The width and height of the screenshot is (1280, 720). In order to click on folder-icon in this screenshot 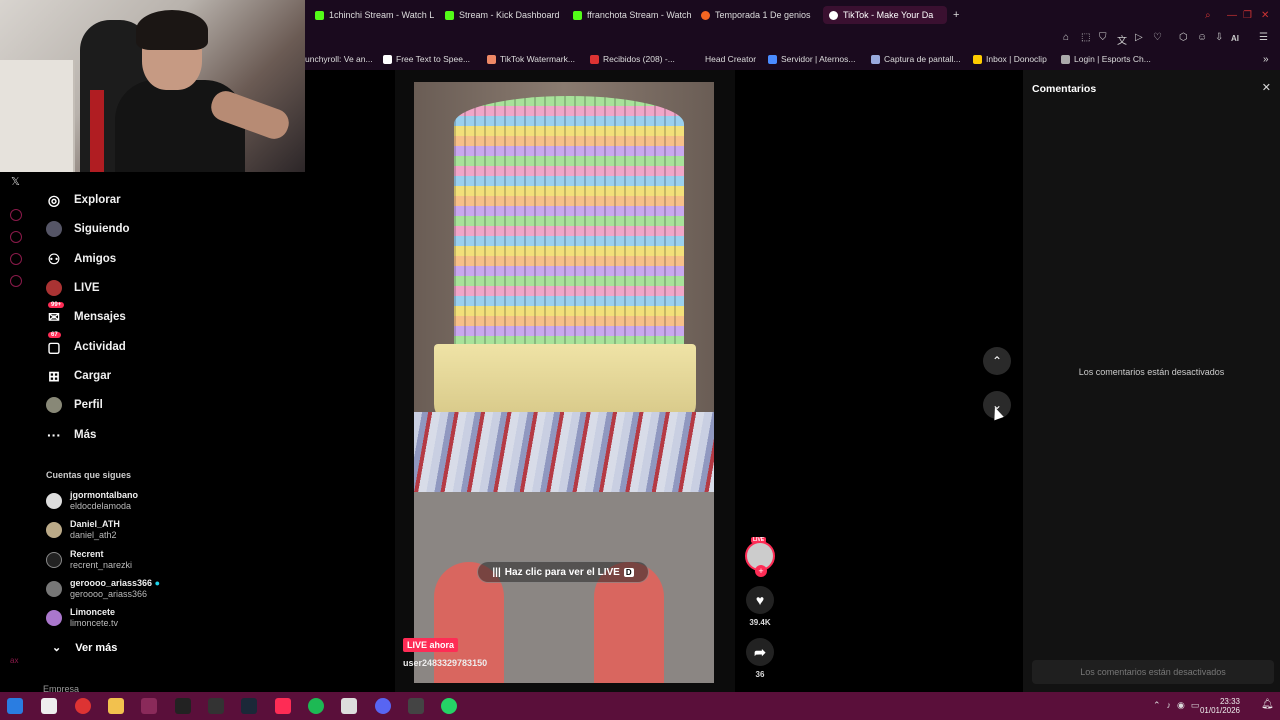, I will do `click(116, 706)`.